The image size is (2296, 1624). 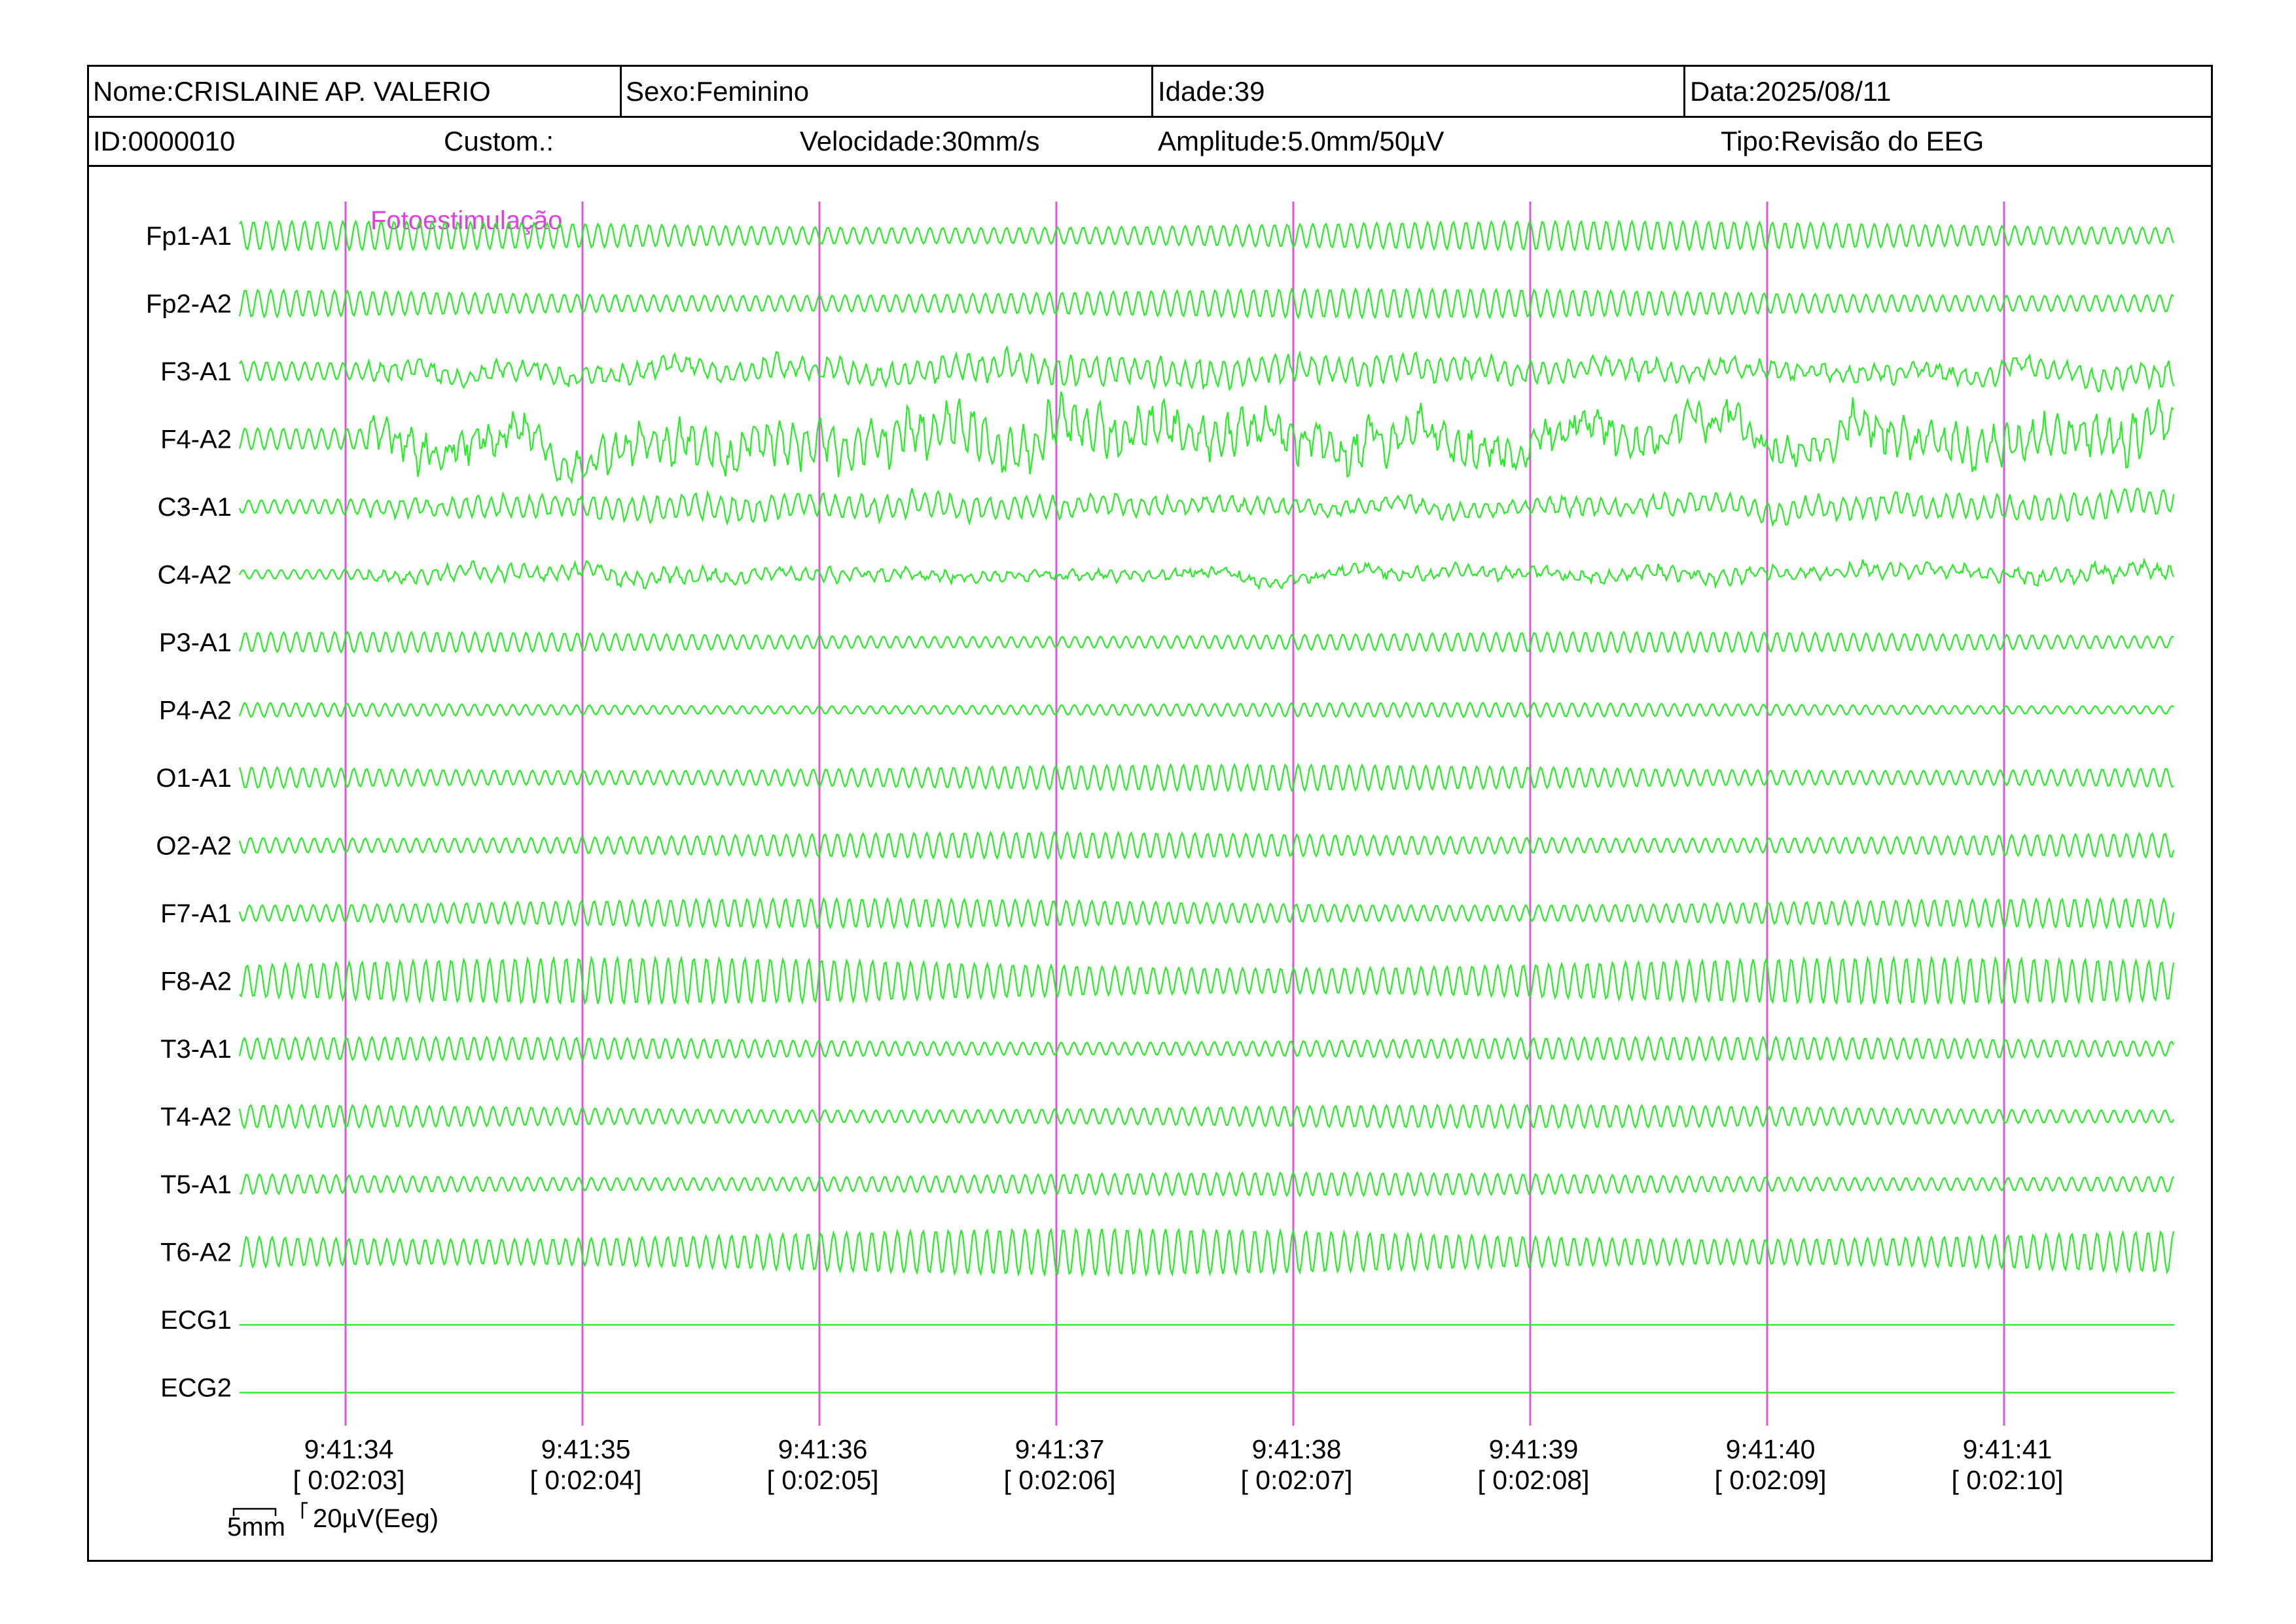 I want to click on channel-label: Fp2-A2, so click(x=189, y=304).